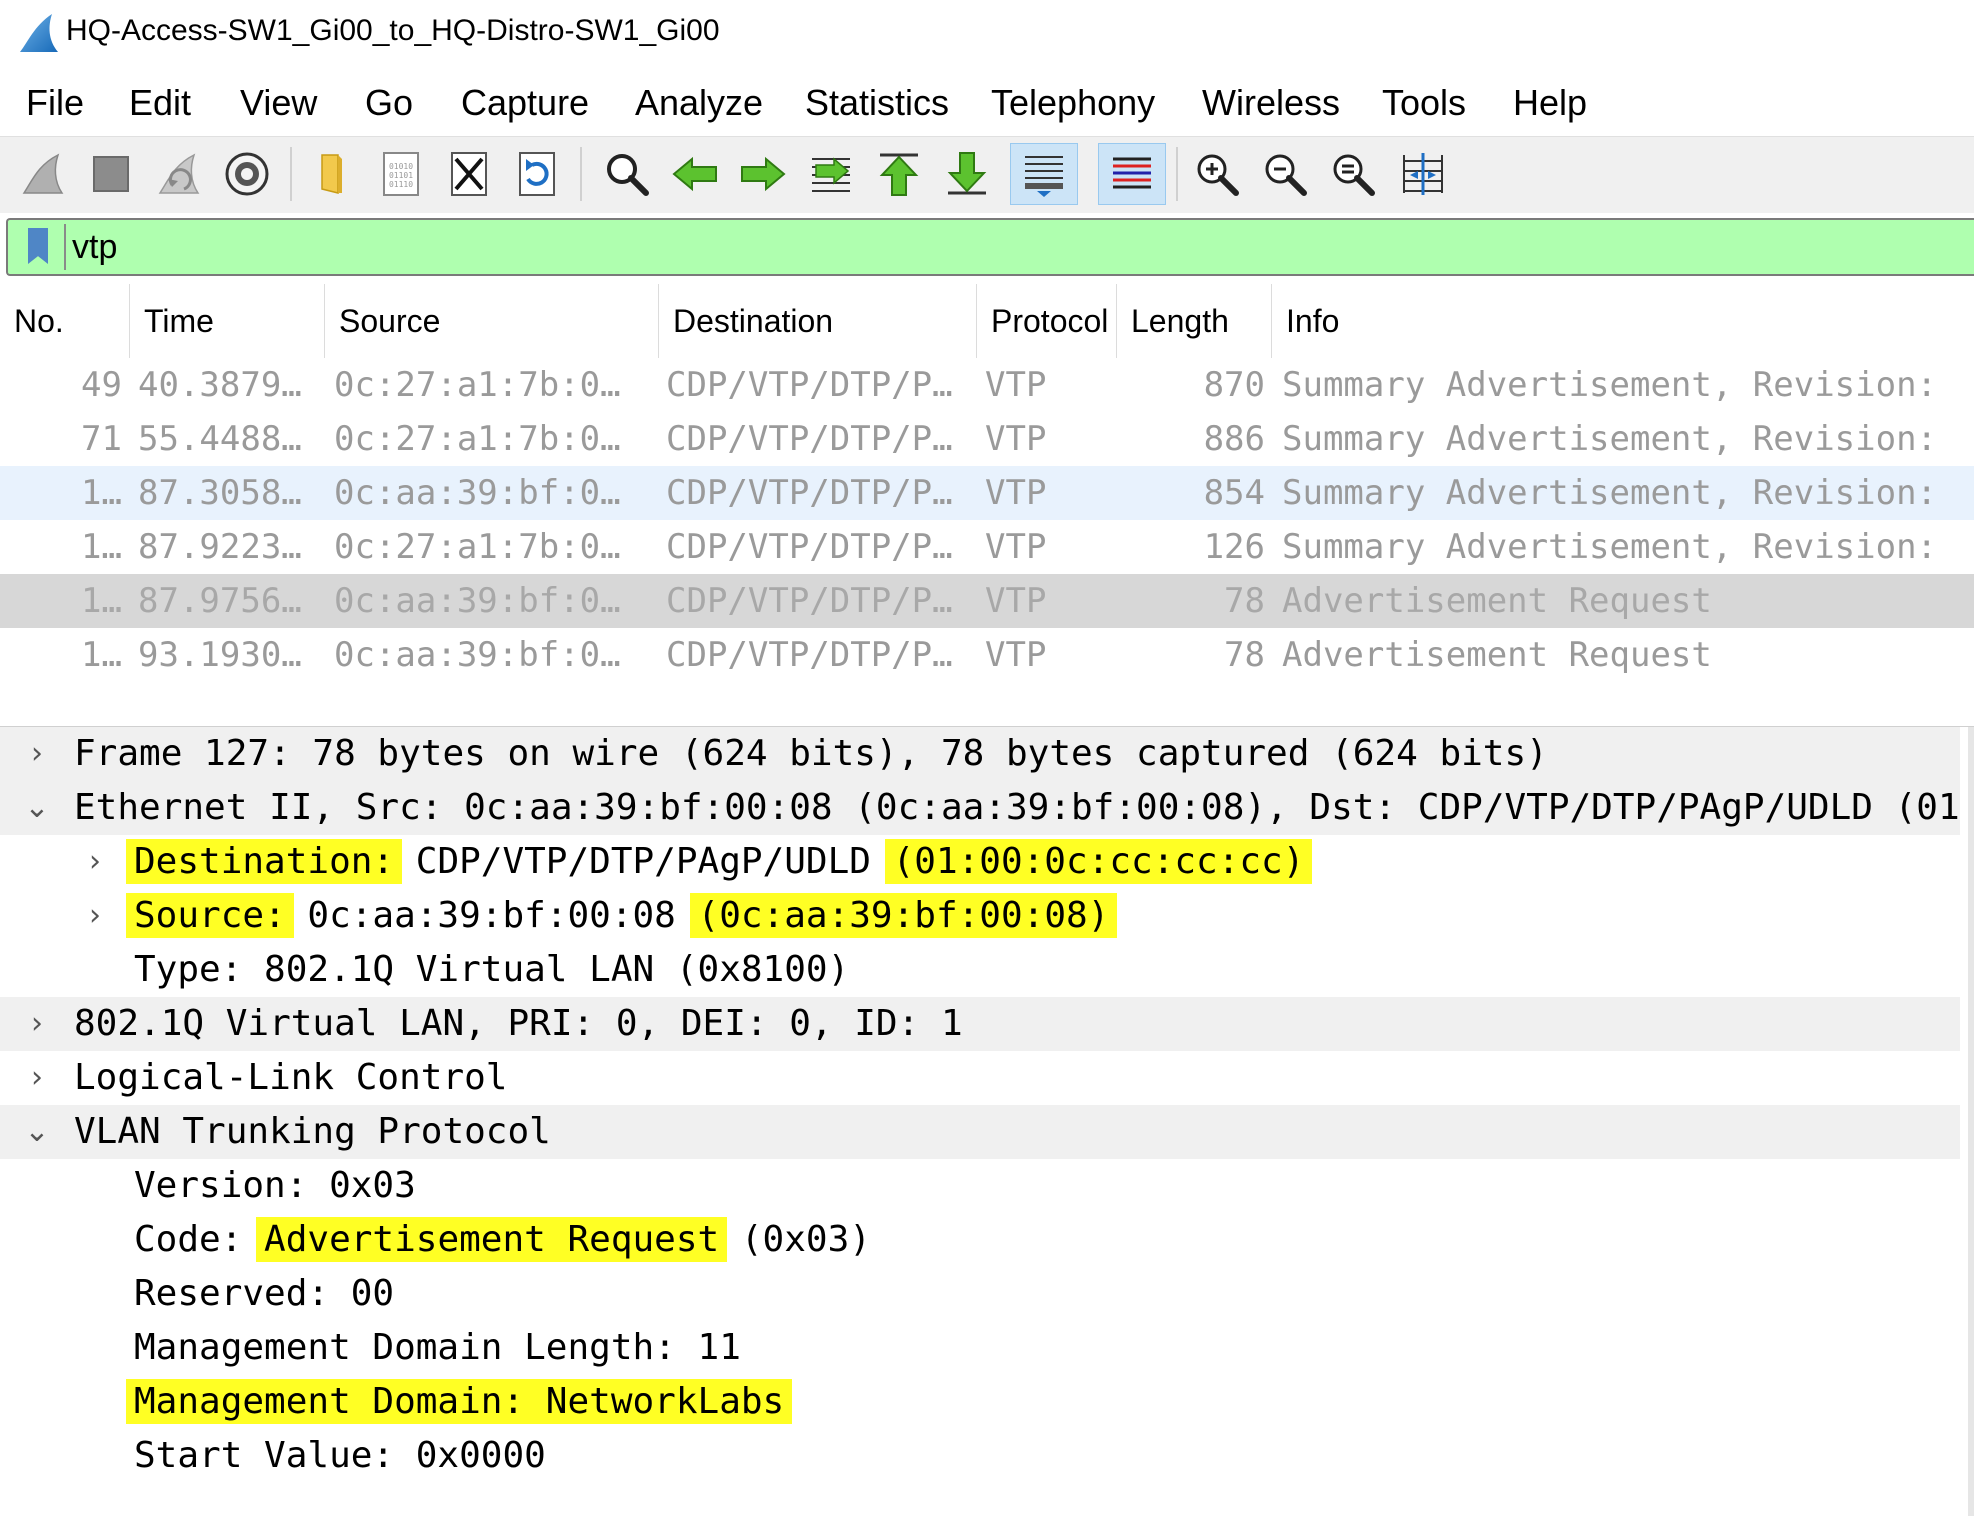 The image size is (1974, 1516). What do you see at coordinates (818, 321) in the screenshot?
I see `column-header-destination: Destination` at bounding box center [818, 321].